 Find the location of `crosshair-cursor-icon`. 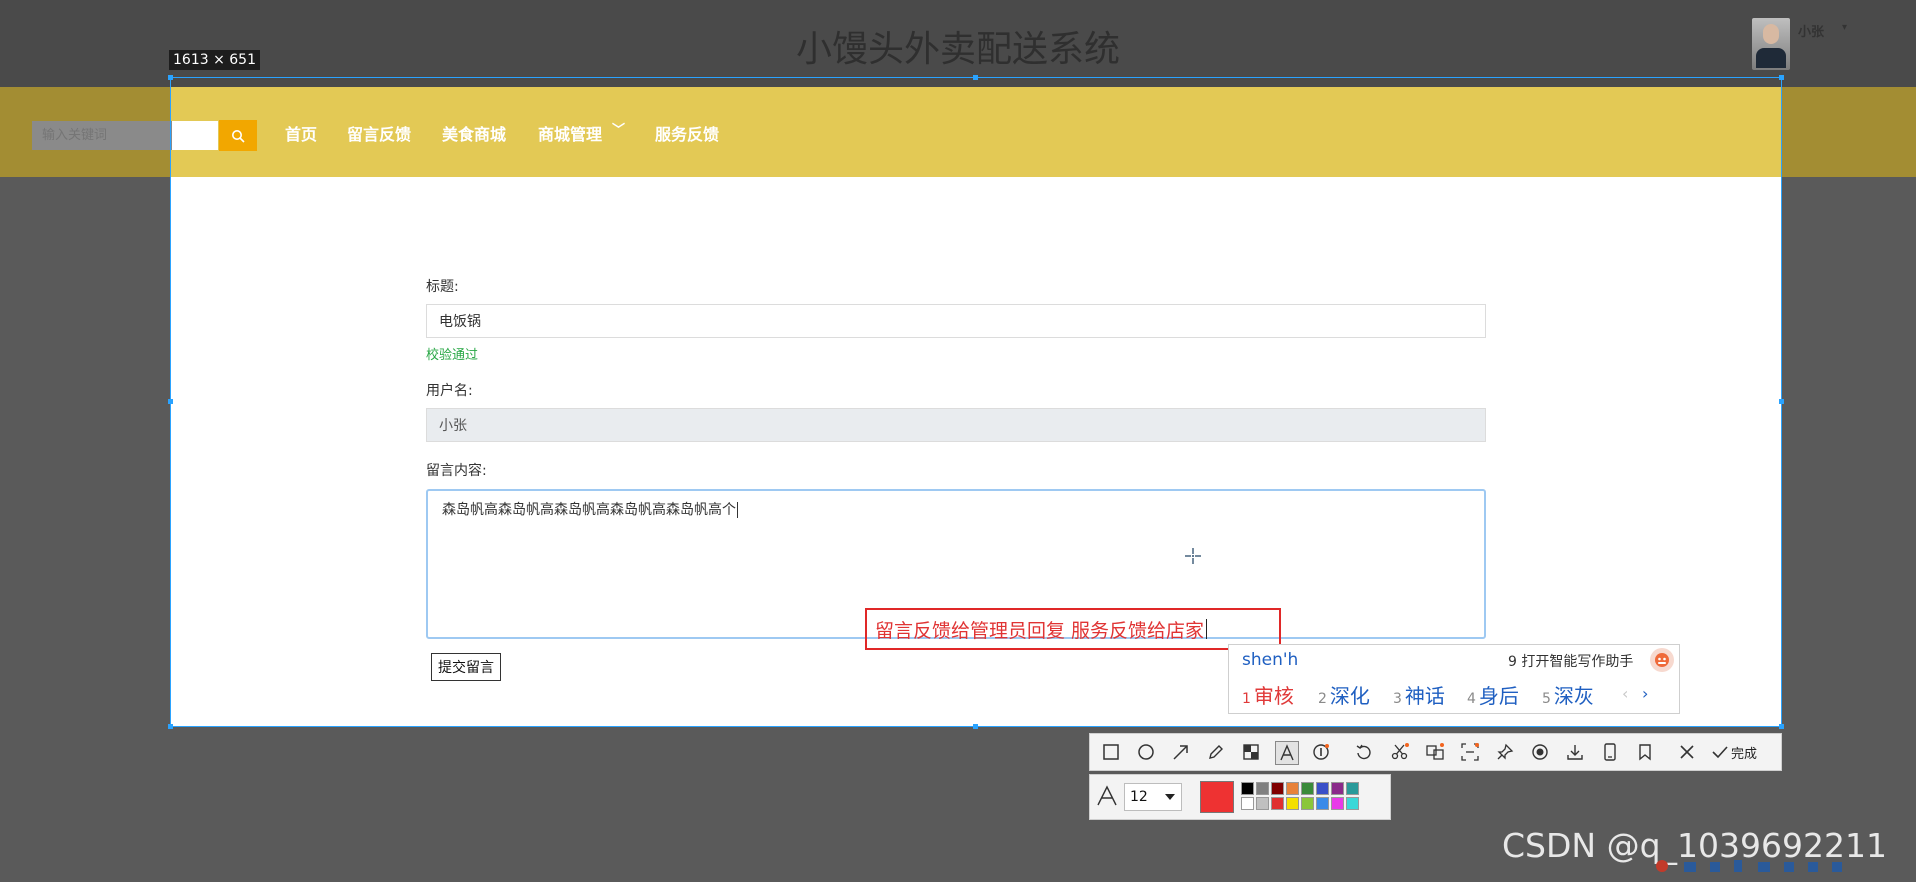

crosshair-cursor-icon is located at coordinates (1193, 556).